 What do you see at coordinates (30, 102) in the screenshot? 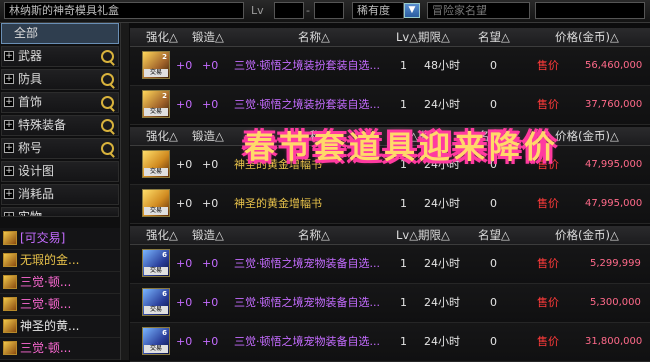
I see `sidebar-item-label: 首饰` at bounding box center [30, 102].